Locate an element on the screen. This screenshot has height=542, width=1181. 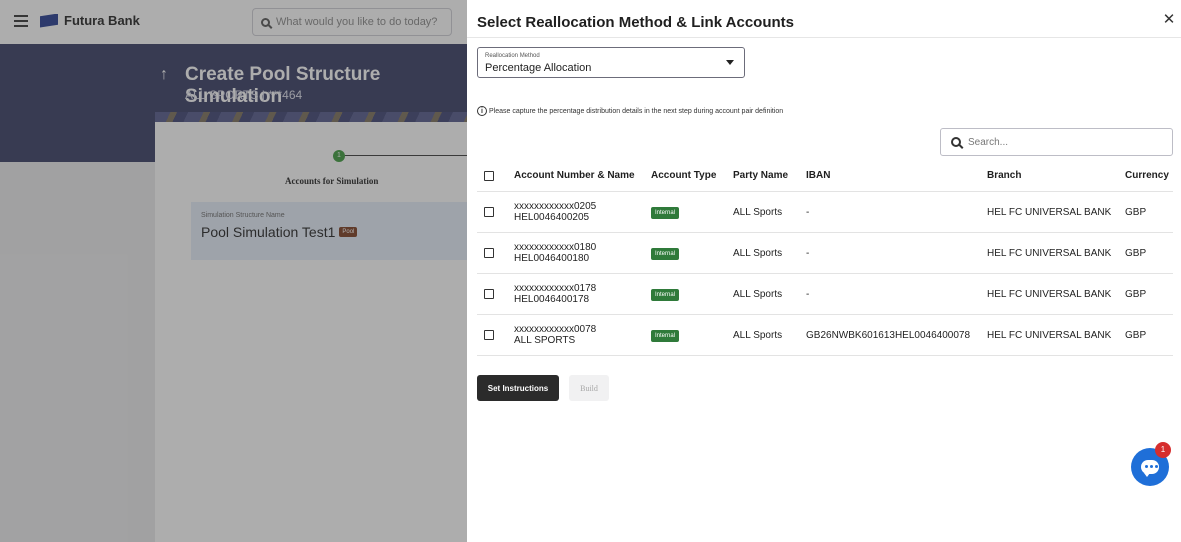
info-icon: i is located at coordinates (482, 111).